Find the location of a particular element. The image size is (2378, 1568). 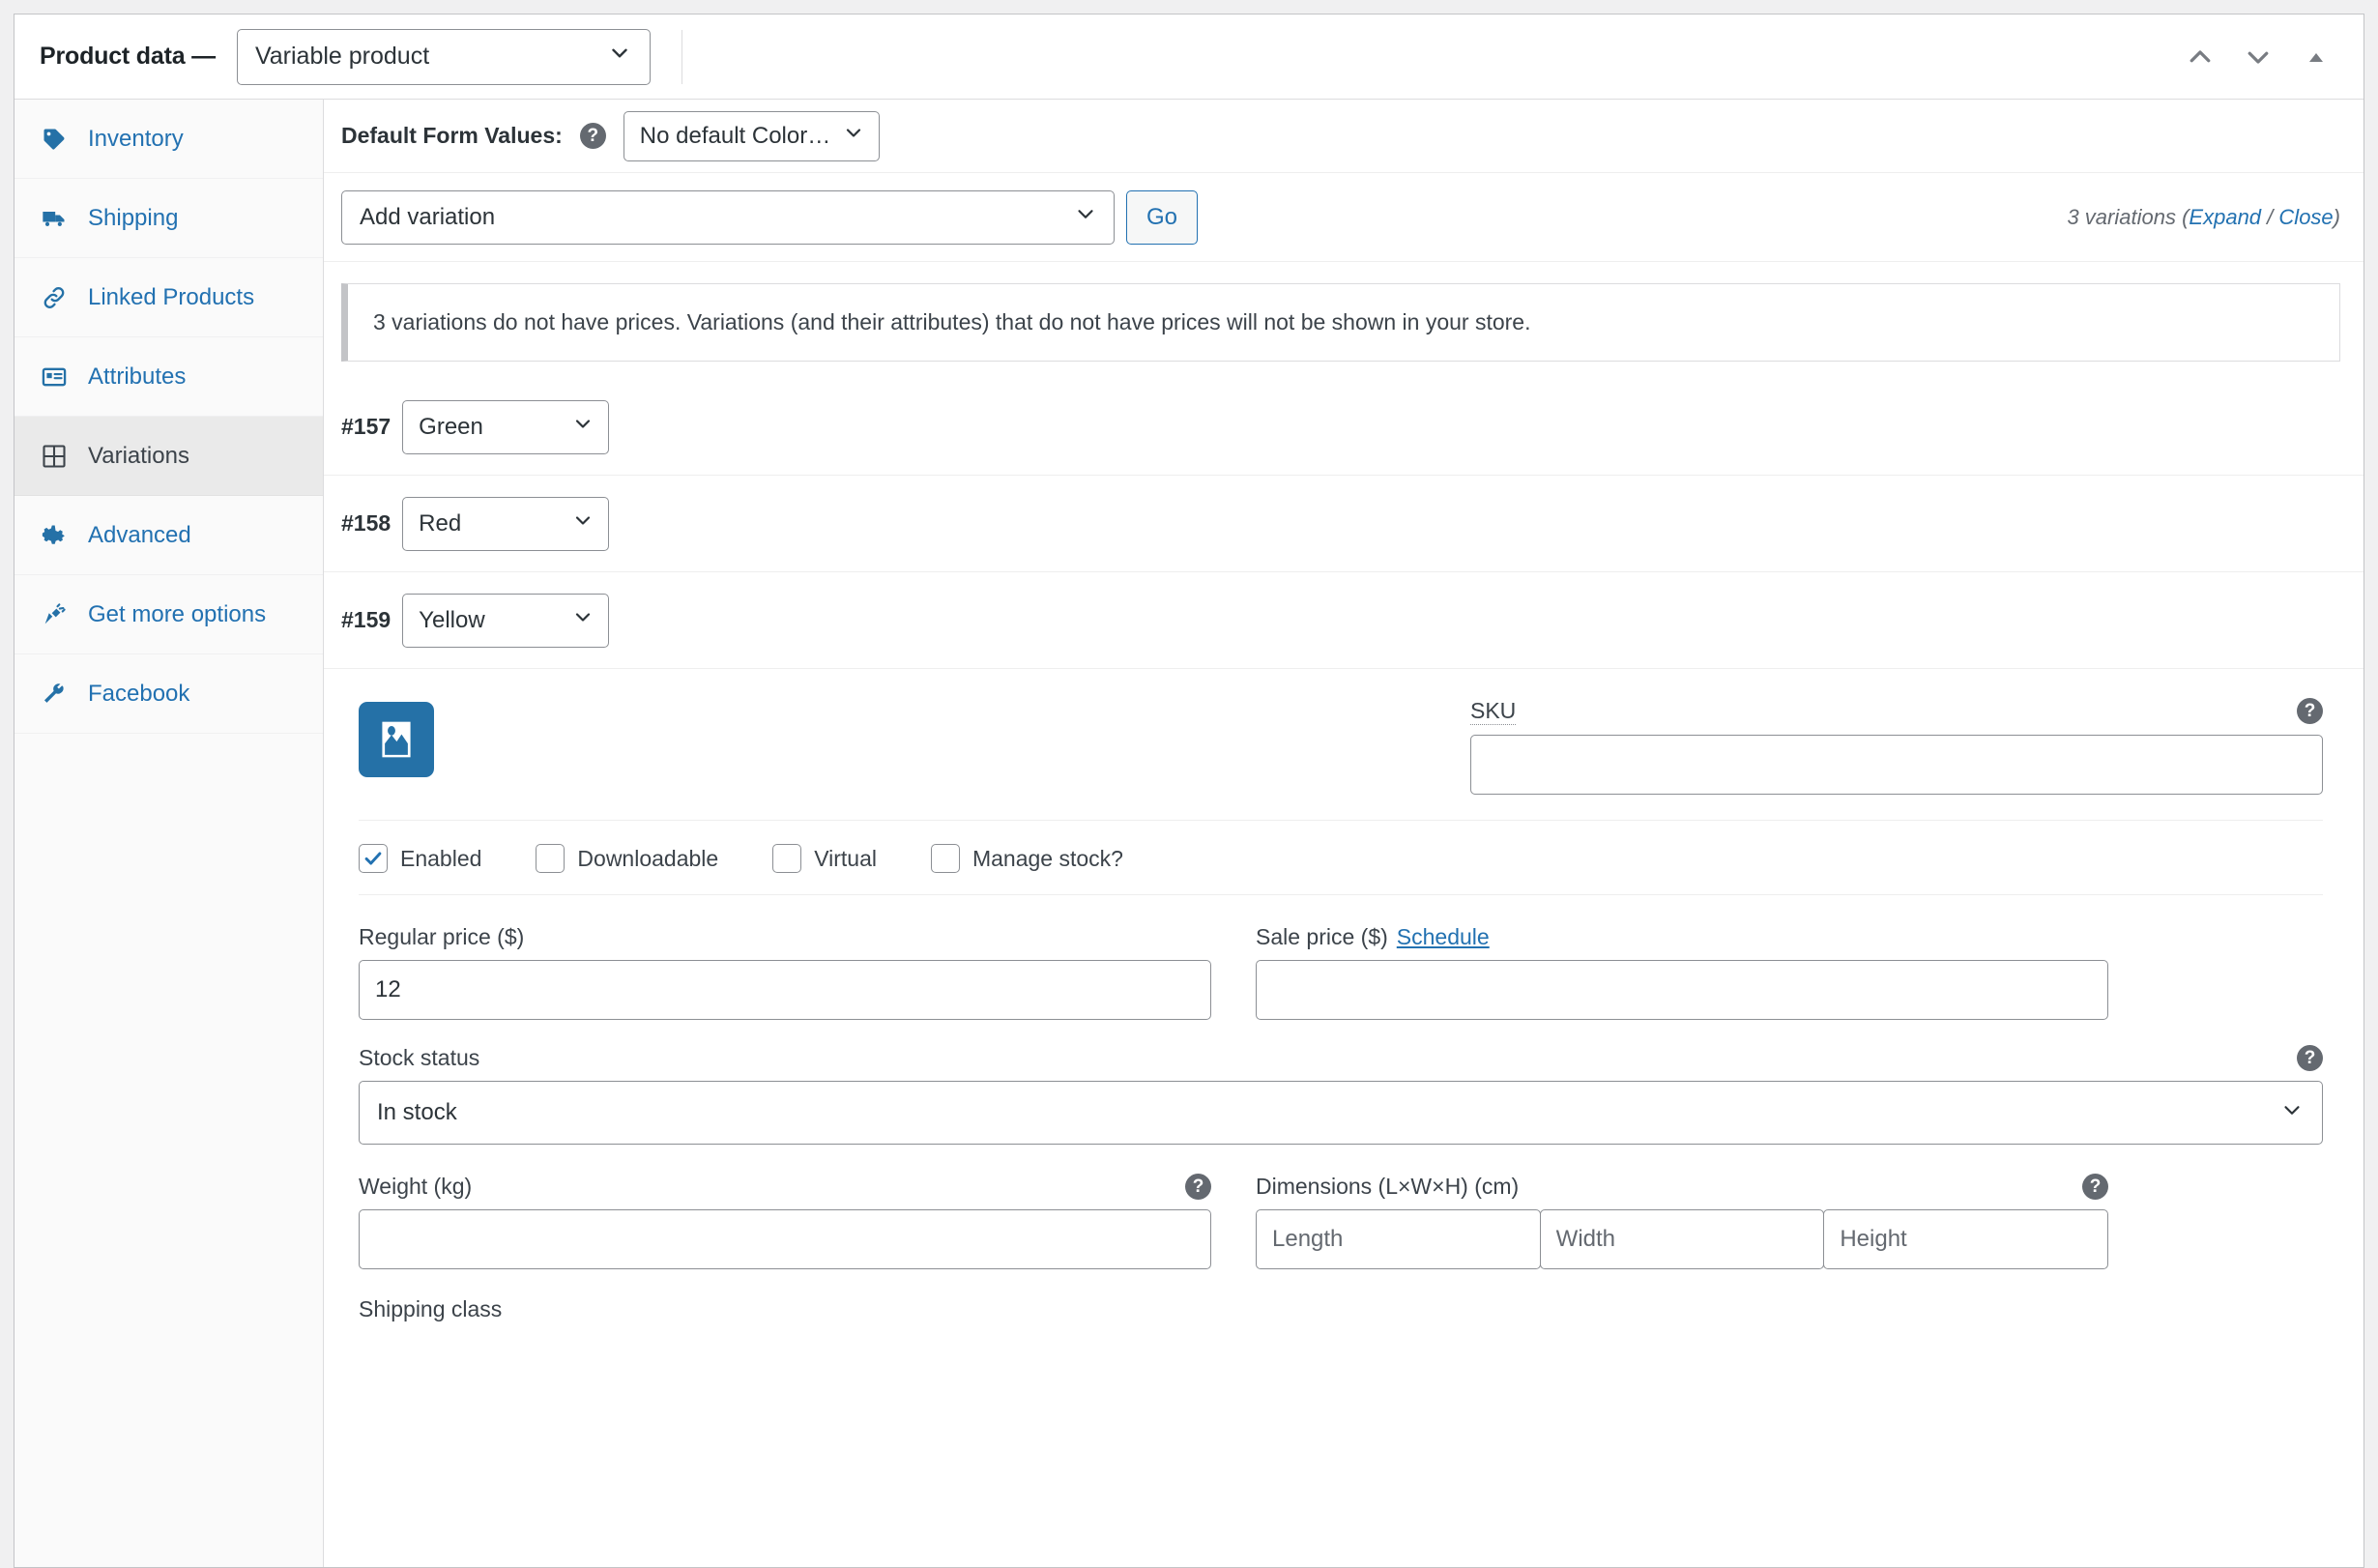

header-actions is located at coordinates (2263, 57).